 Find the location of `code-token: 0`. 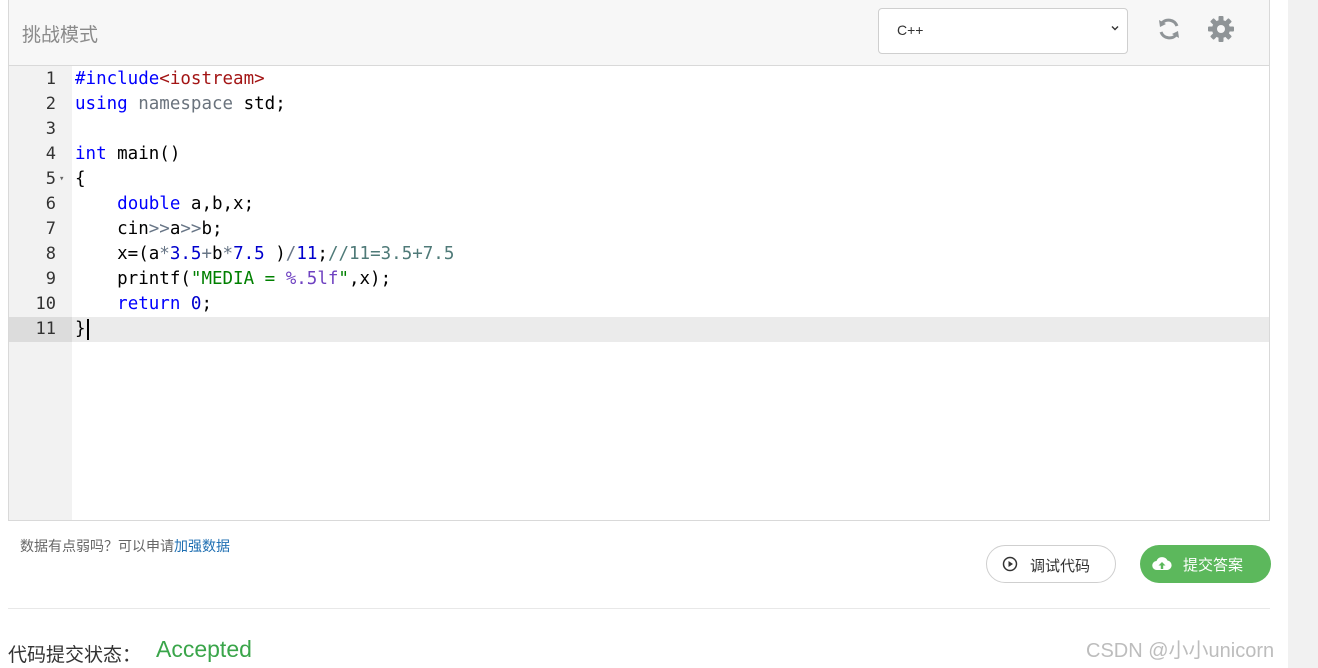

code-token: 0 is located at coordinates (196, 304).